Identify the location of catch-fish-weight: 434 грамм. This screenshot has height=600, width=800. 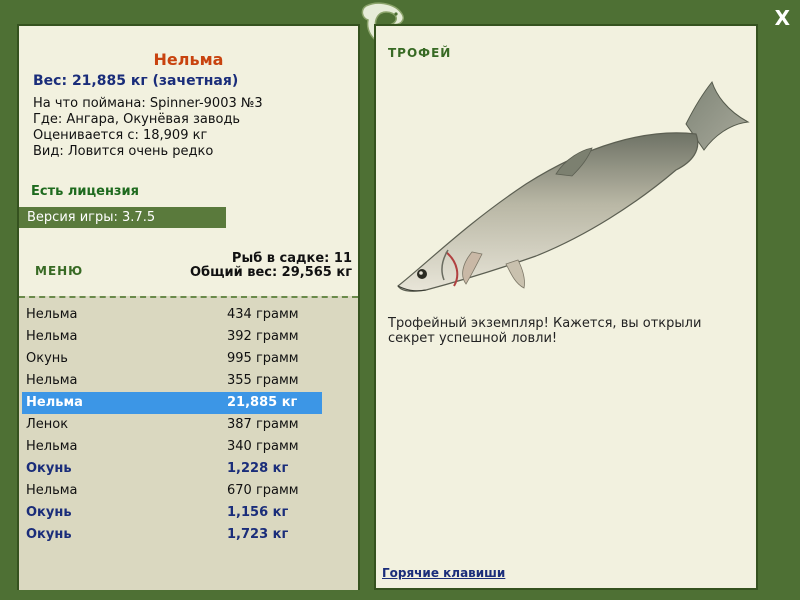
(263, 314).